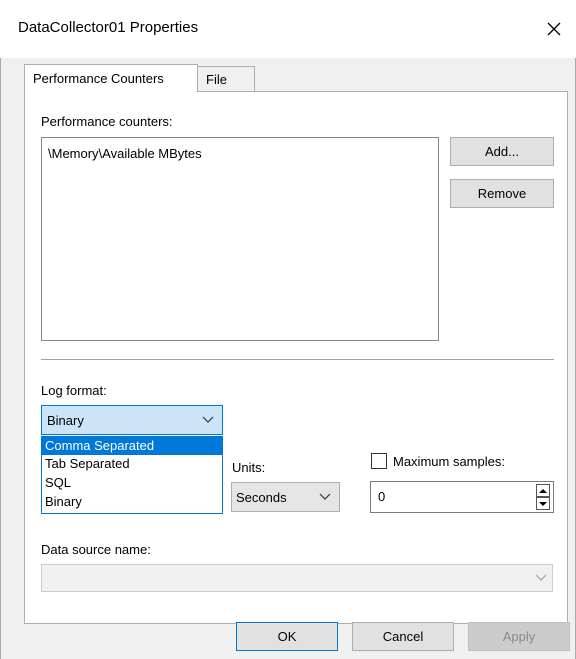 The height and width of the screenshot is (659, 576). What do you see at coordinates (108, 27) in the screenshot?
I see `dialog-title: DataCollector01 Properties` at bounding box center [108, 27].